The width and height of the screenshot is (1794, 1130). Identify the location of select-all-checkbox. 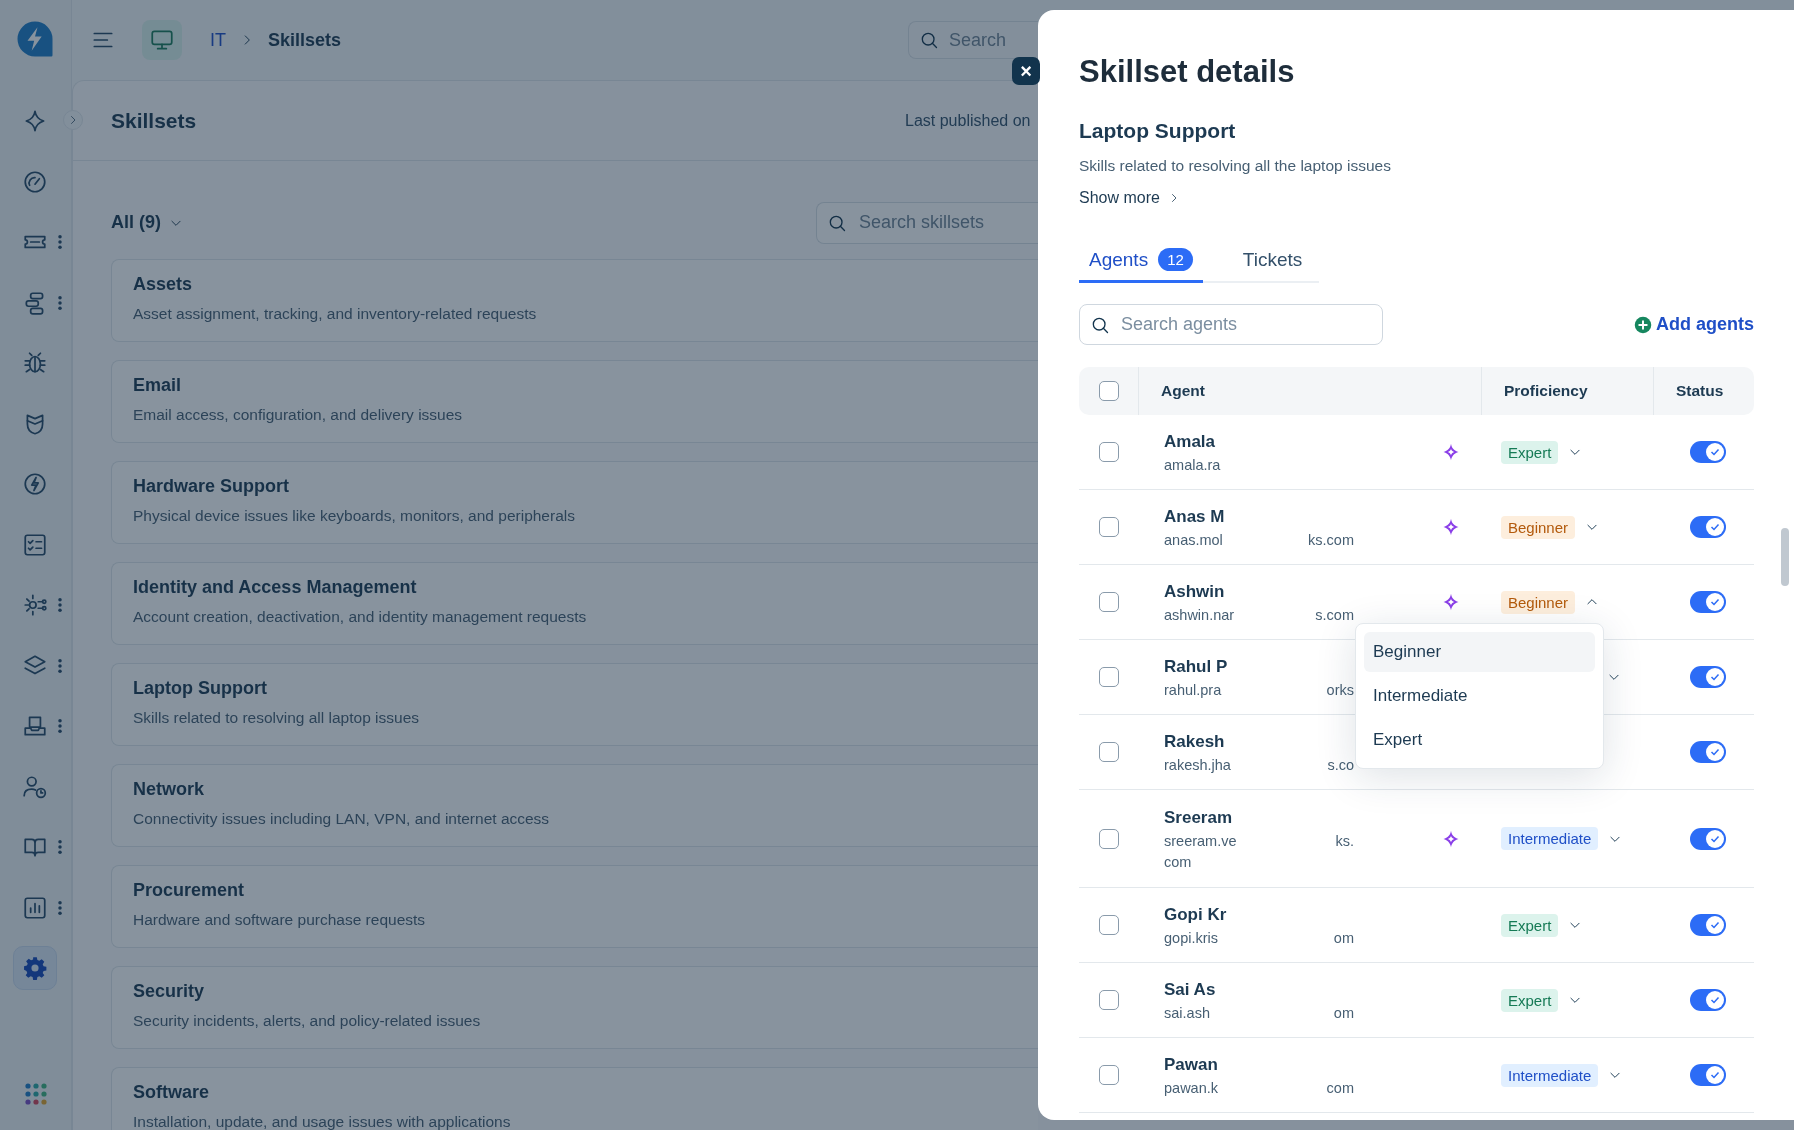
(1108, 391).